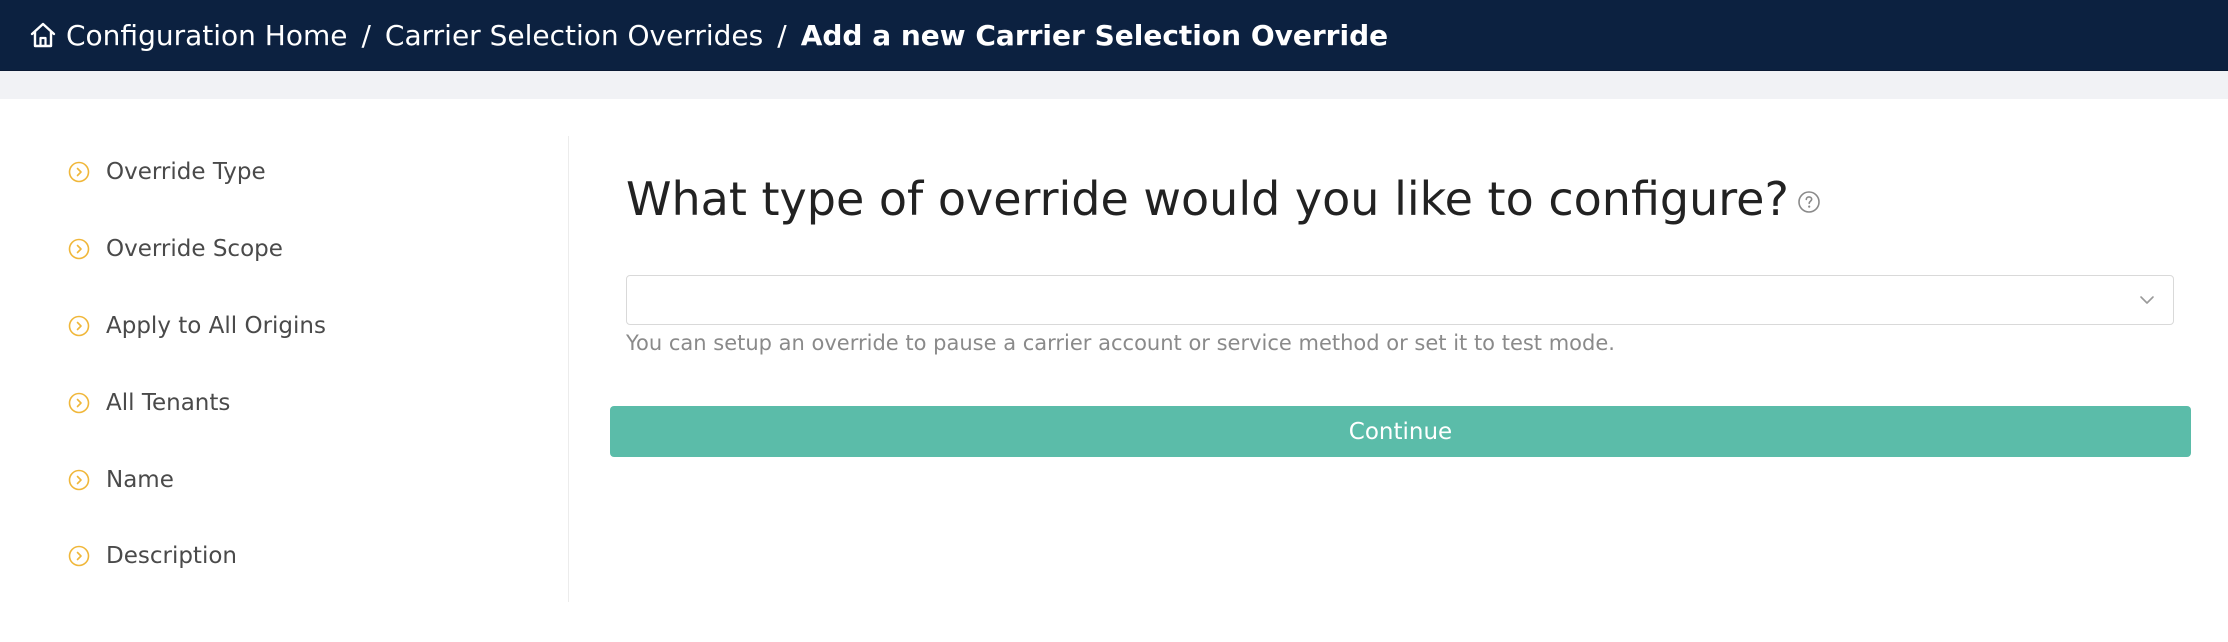 Image resolution: width=2228 pixels, height=642 pixels. Describe the element at coordinates (171, 556) in the screenshot. I see `step-label: Description` at that location.